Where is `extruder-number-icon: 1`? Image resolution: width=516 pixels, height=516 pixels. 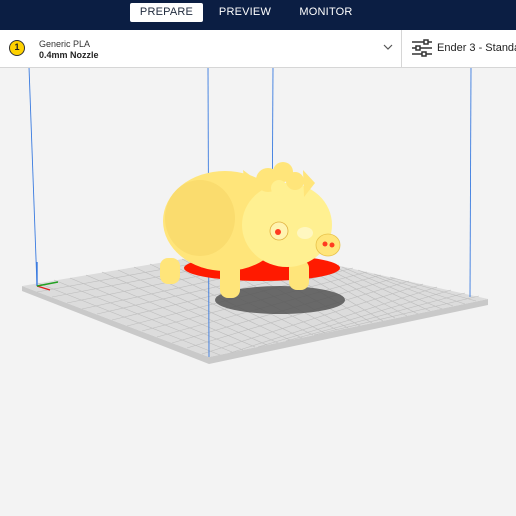
extruder-number-icon: 1 is located at coordinates (17, 48).